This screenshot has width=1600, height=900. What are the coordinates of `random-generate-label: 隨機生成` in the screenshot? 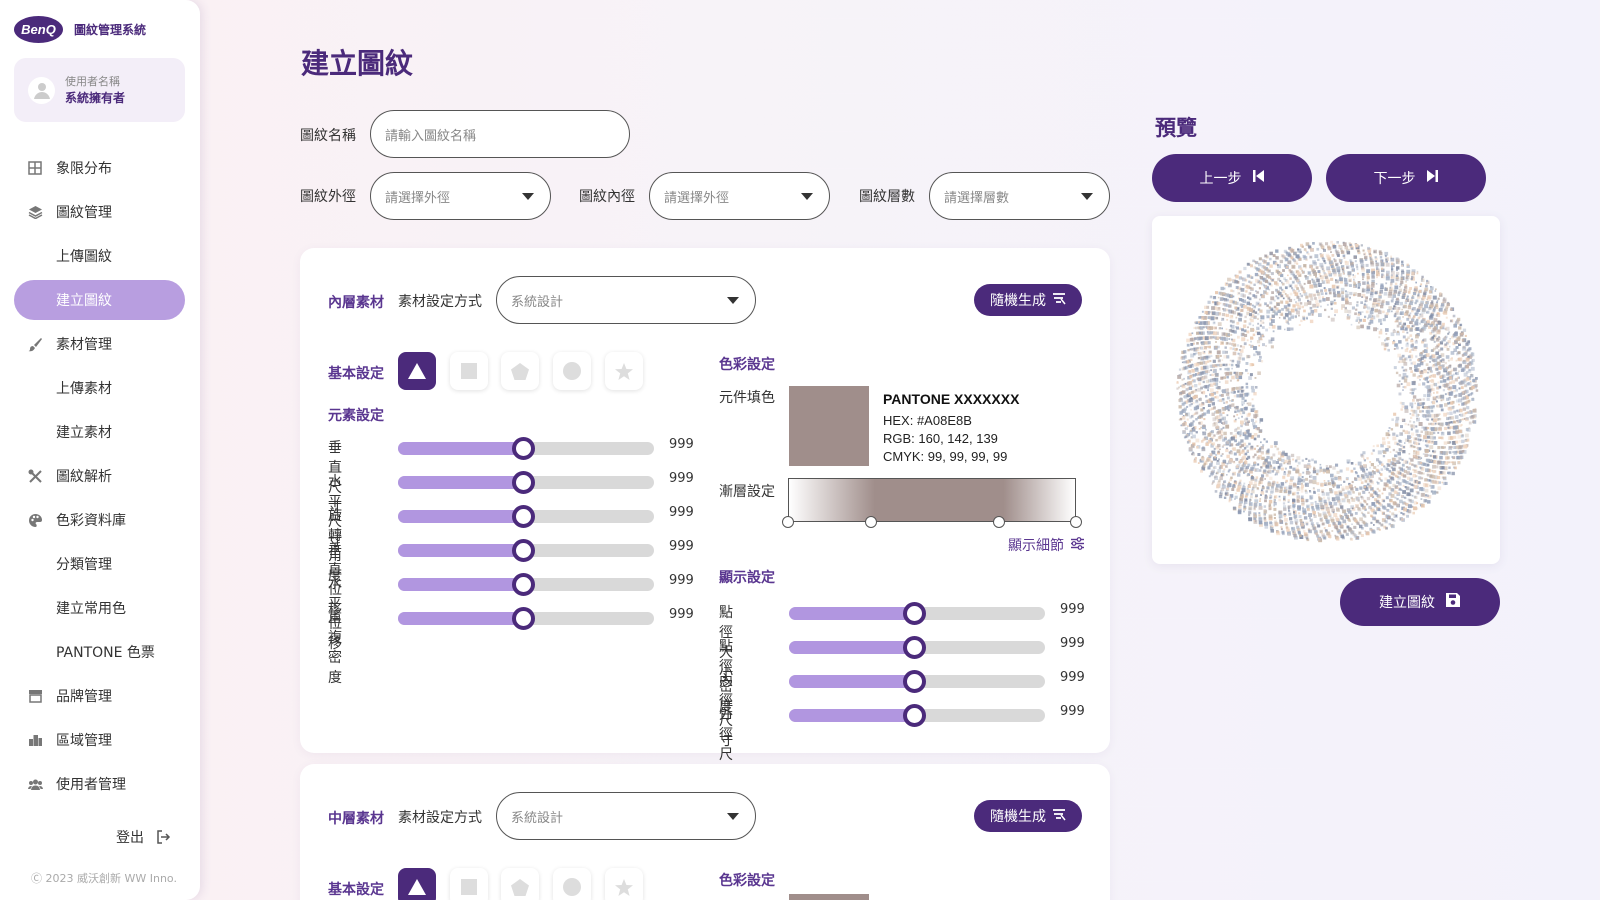 It's located at (1018, 817).